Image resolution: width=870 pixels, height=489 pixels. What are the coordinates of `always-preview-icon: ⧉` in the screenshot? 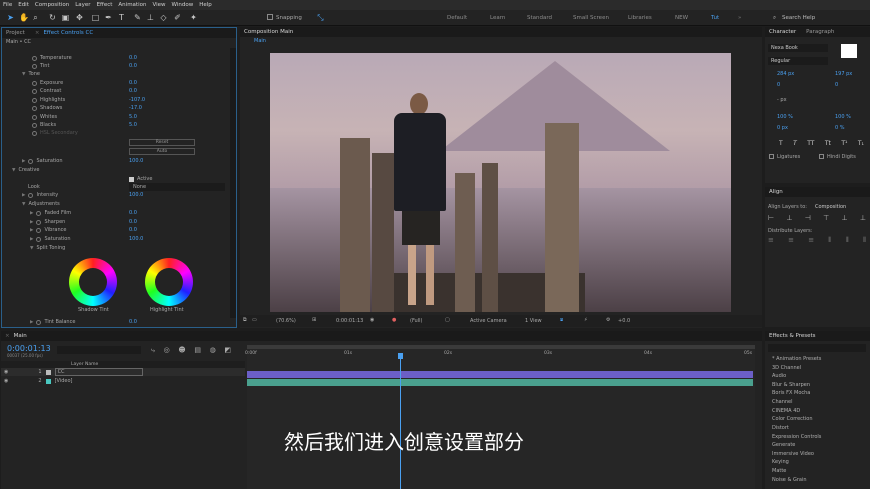 It's located at (245, 320).